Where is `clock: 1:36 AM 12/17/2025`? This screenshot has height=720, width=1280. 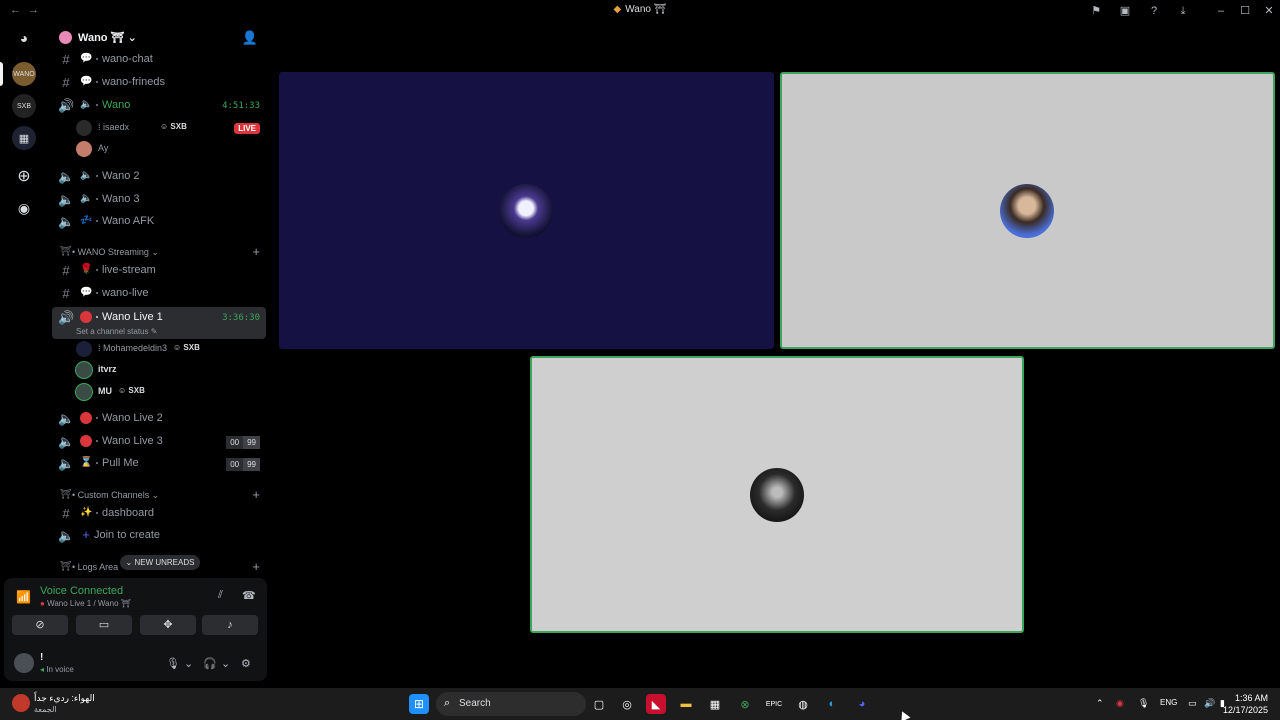
clock: 1:36 AM 12/17/2025 is located at coordinates (1245, 704).